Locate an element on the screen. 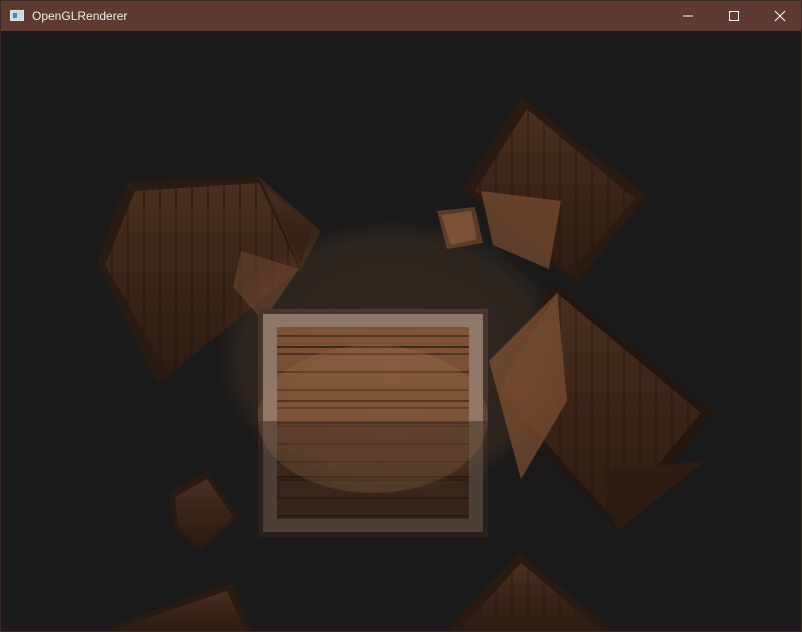  app-window-icon is located at coordinates (17, 15).